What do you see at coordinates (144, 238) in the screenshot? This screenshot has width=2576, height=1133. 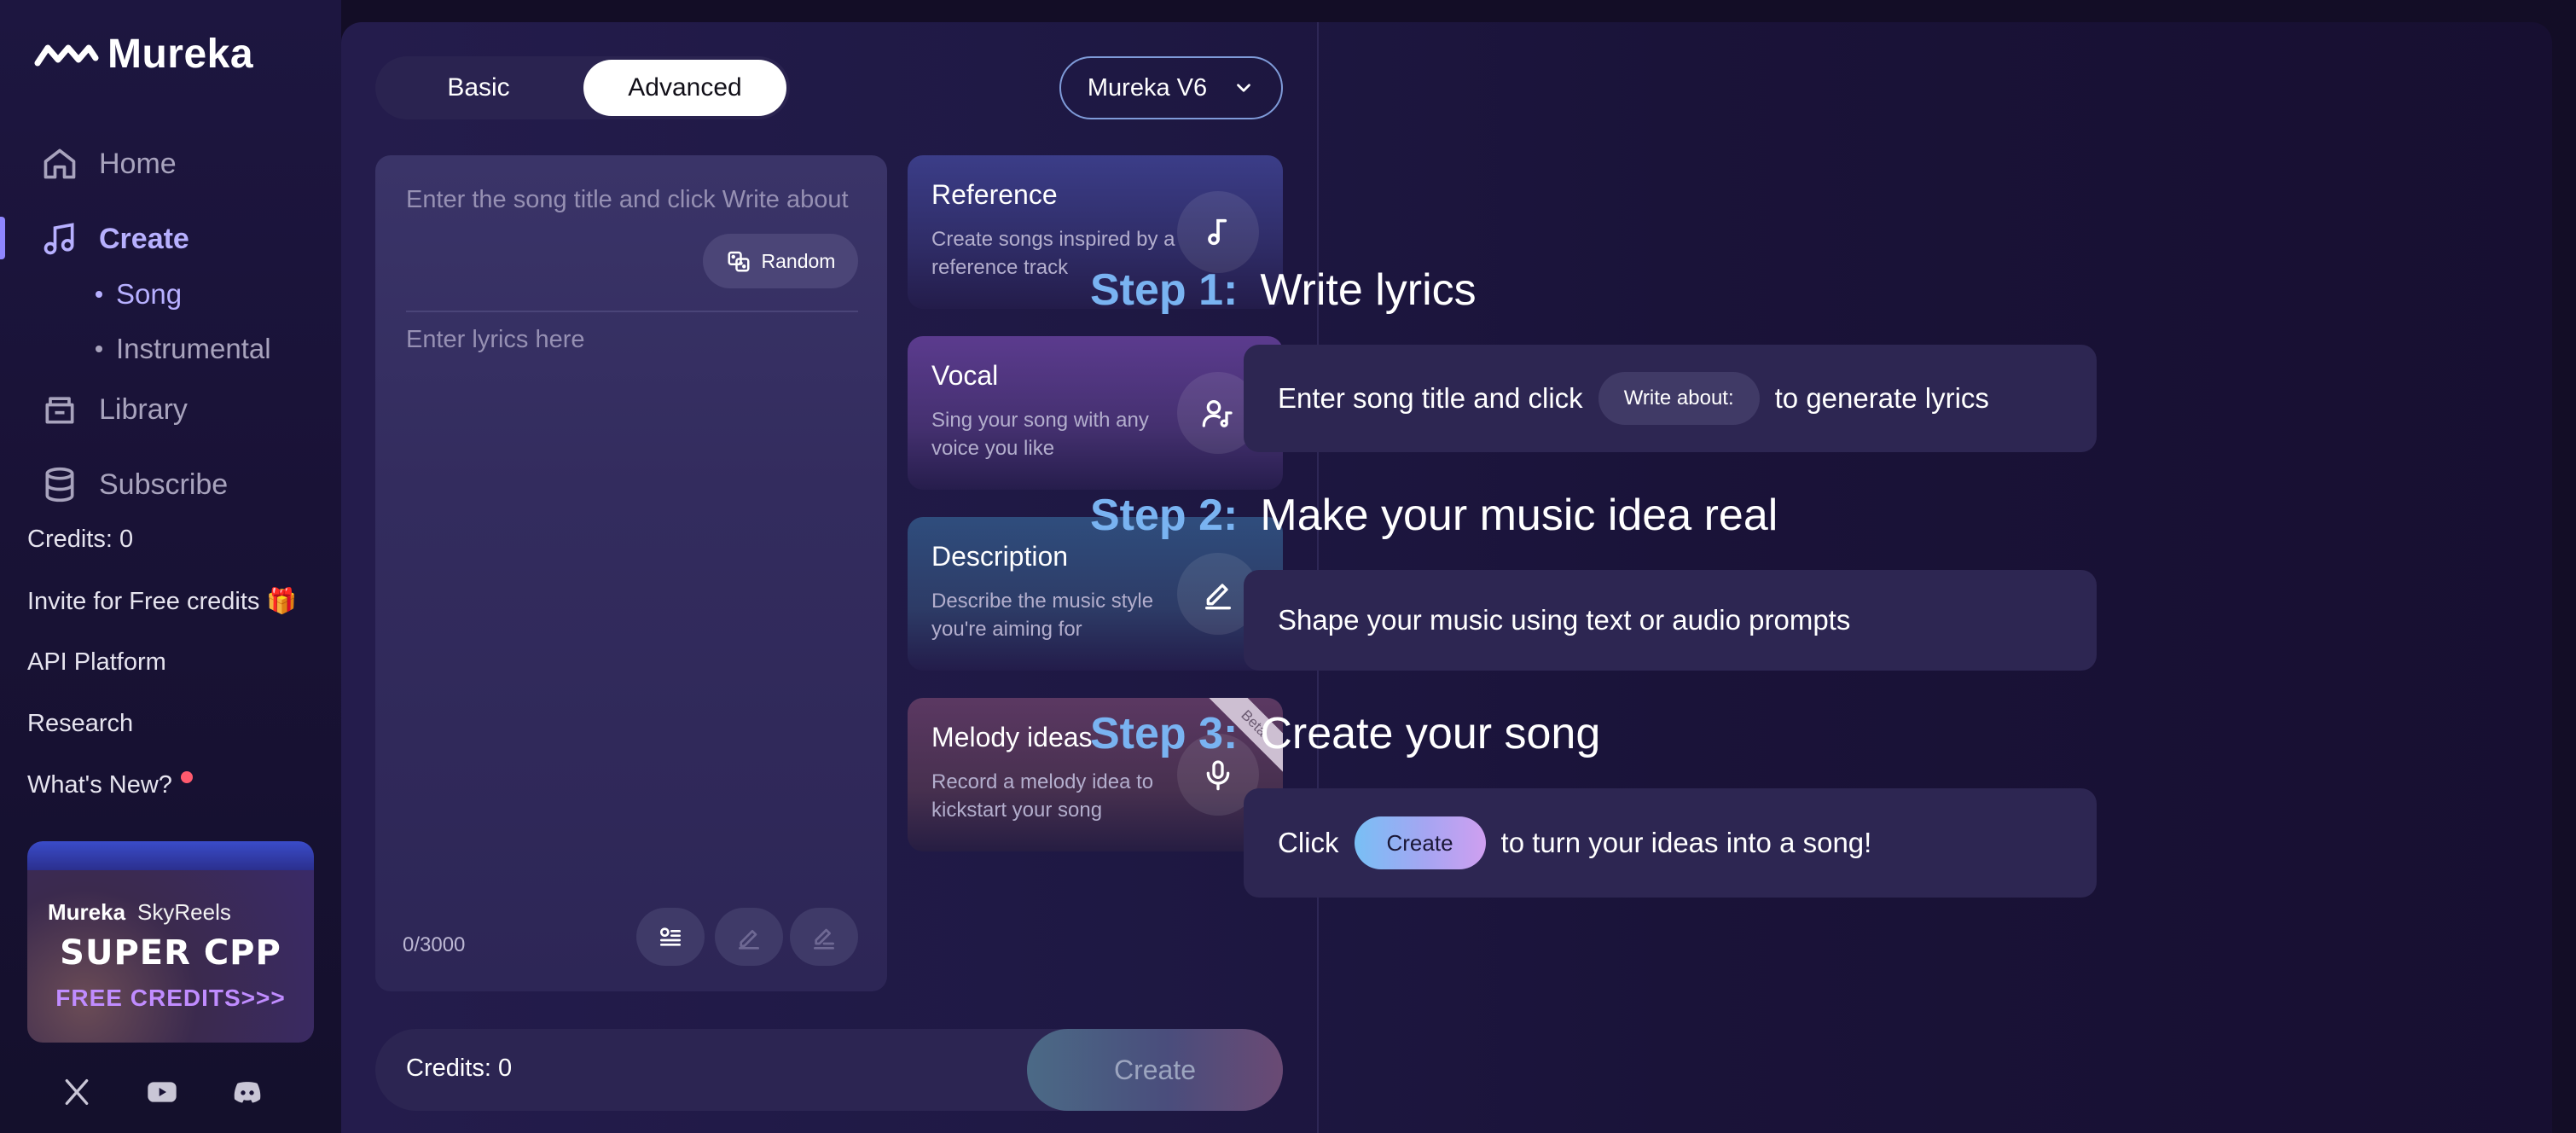 I see `nav-create-label: Create` at bounding box center [144, 238].